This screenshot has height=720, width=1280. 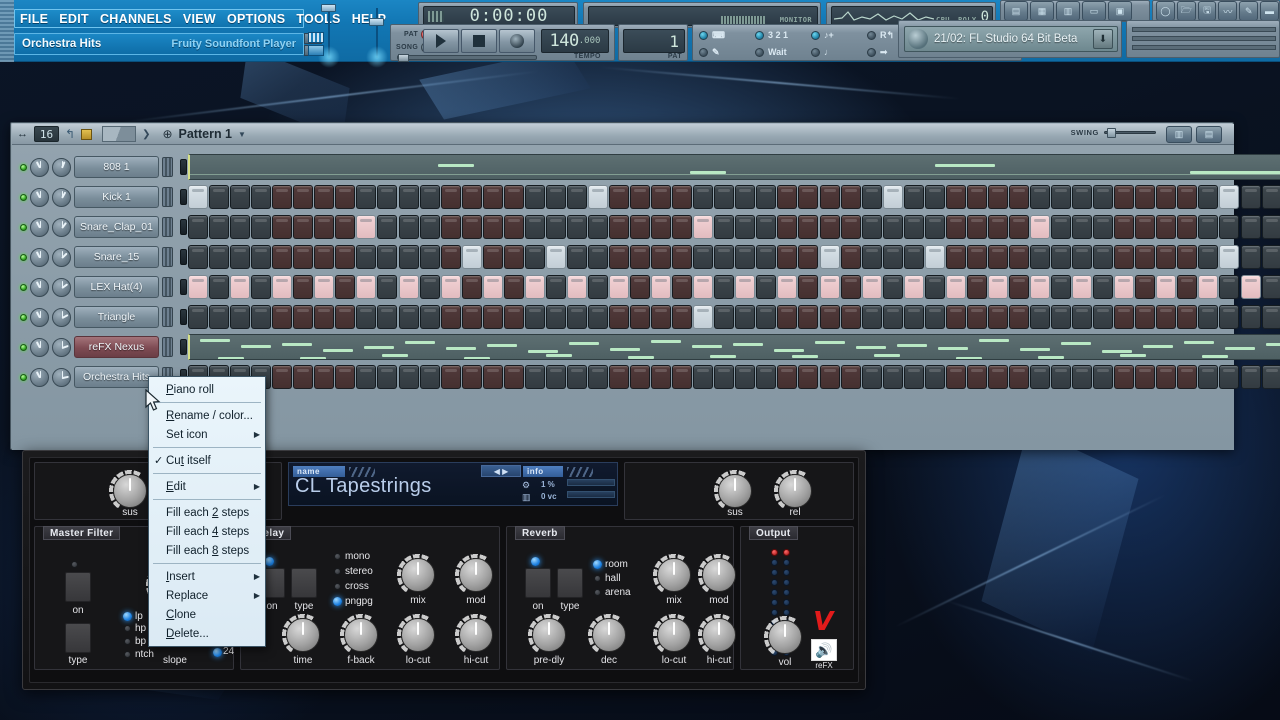 What do you see at coordinates (357, 586) in the screenshot?
I see `delay-cross-label: cross` at bounding box center [357, 586].